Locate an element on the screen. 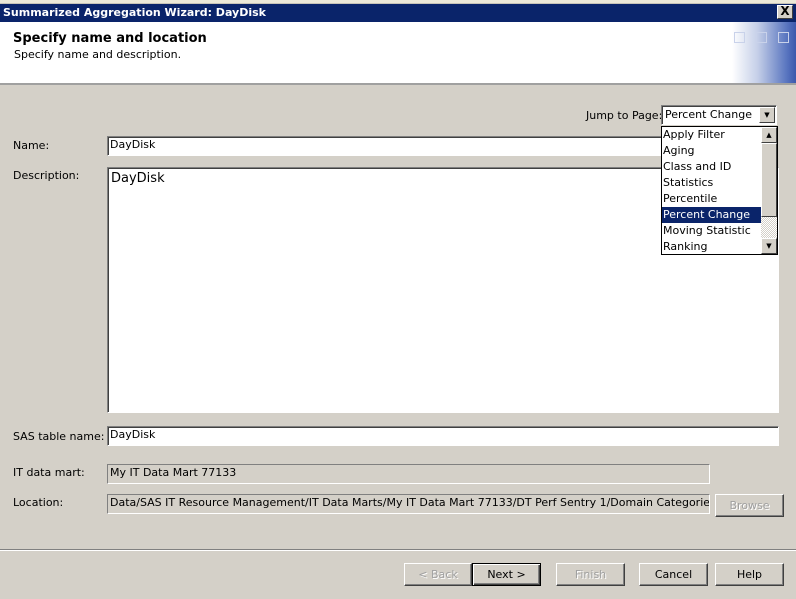 The width and height of the screenshot is (796, 599). dropdown-arrow-button: ▼ is located at coordinates (767, 115).